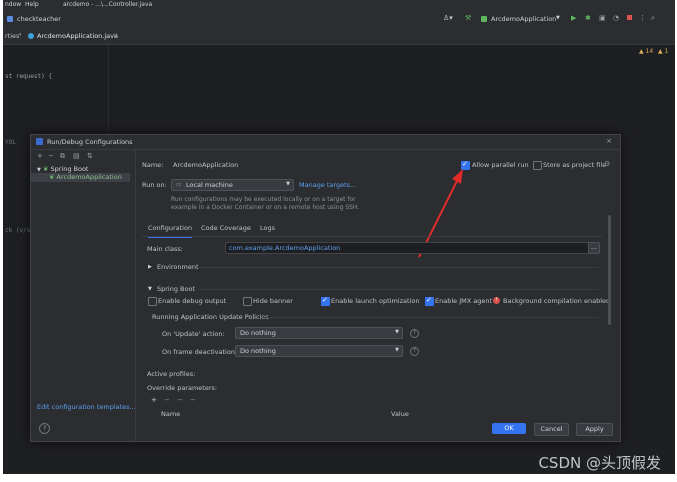 The width and height of the screenshot is (677, 482). What do you see at coordinates (588, 18) in the screenshot?
I see `debug-icon: ✱` at bounding box center [588, 18].